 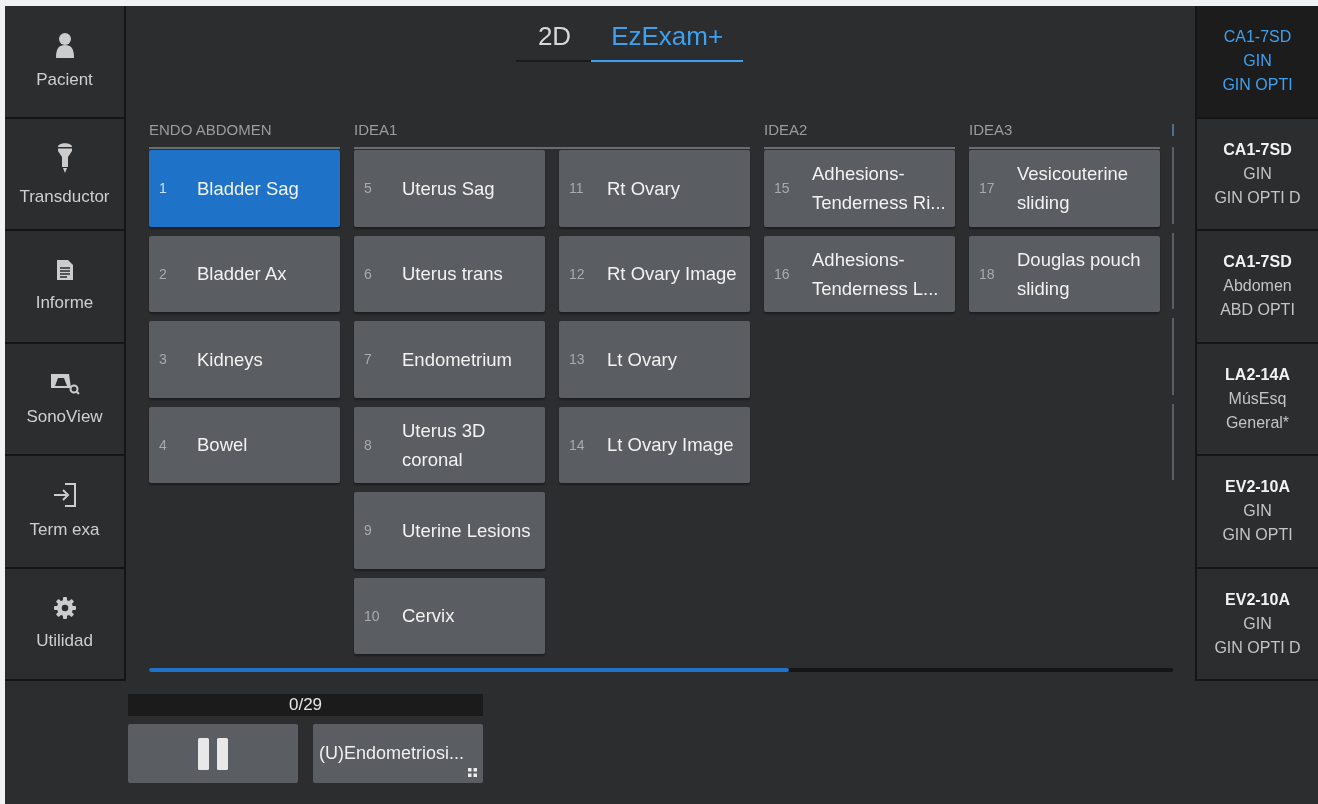 I want to click on exam-step-button: 18 Douglas pouch sliding, so click(x=1064, y=273).